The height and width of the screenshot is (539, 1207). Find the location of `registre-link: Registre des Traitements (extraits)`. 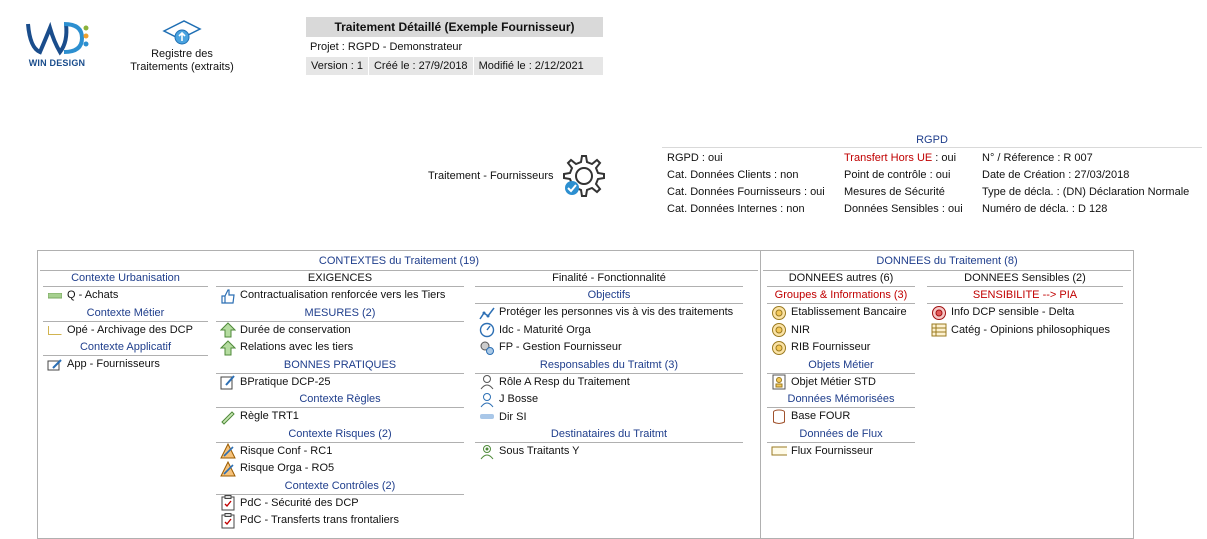

registre-link: Registre des Traitements (extraits) is located at coordinates (182, 45).